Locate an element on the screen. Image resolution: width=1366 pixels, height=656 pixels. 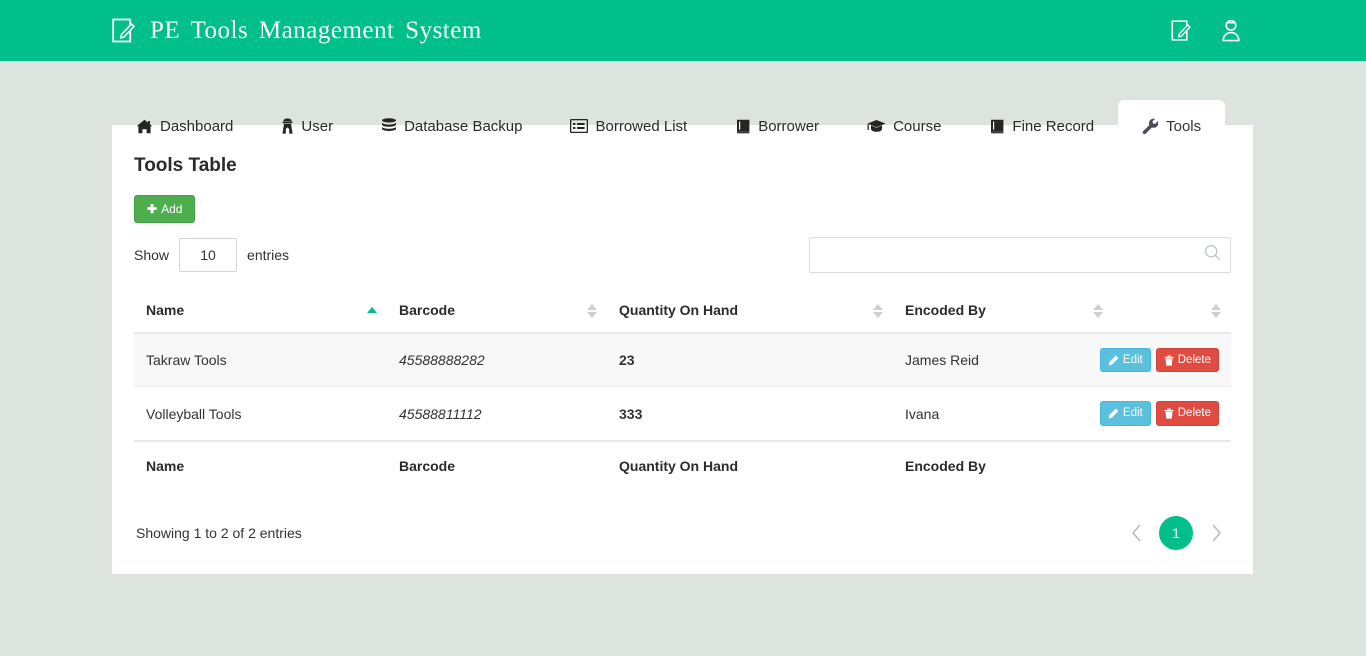
user-secret-icon is located at coordinates (287, 126).